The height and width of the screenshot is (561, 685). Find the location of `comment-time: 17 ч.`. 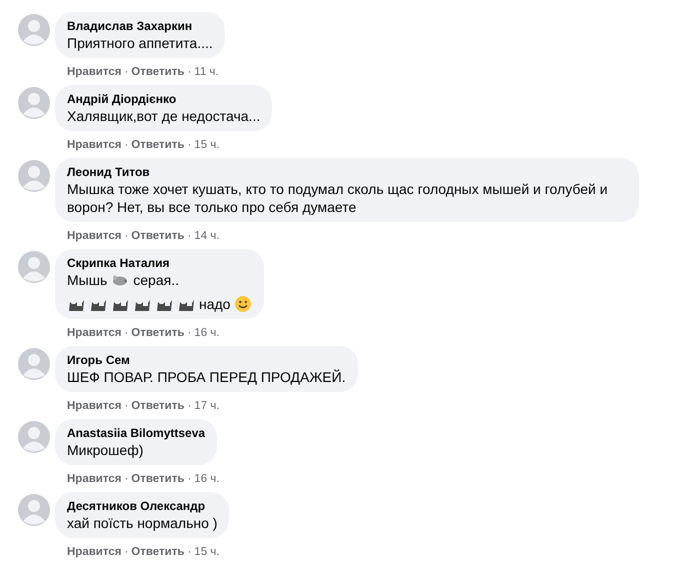

comment-time: 17 ч. is located at coordinates (207, 406).